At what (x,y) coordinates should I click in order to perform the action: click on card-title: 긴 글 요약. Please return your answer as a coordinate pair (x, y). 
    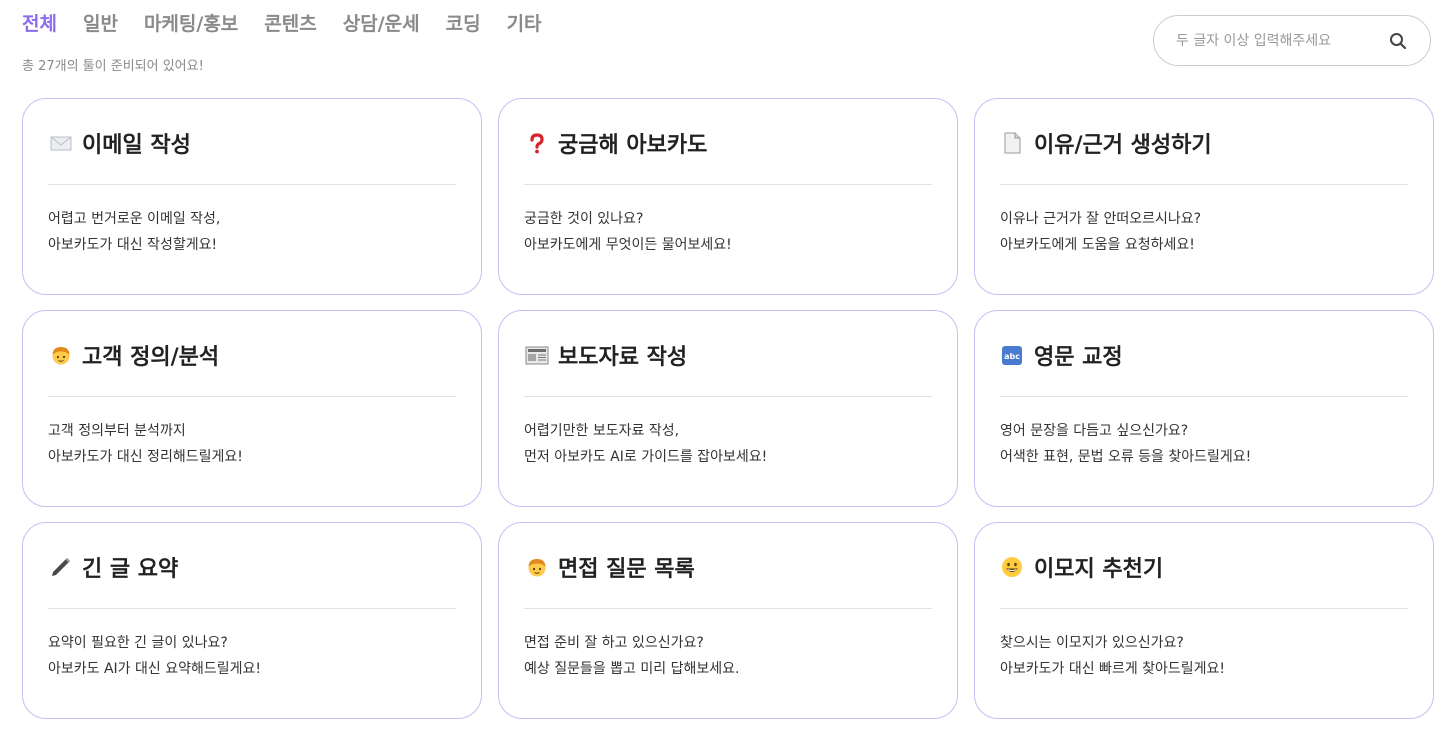
    Looking at the image, I should click on (130, 569).